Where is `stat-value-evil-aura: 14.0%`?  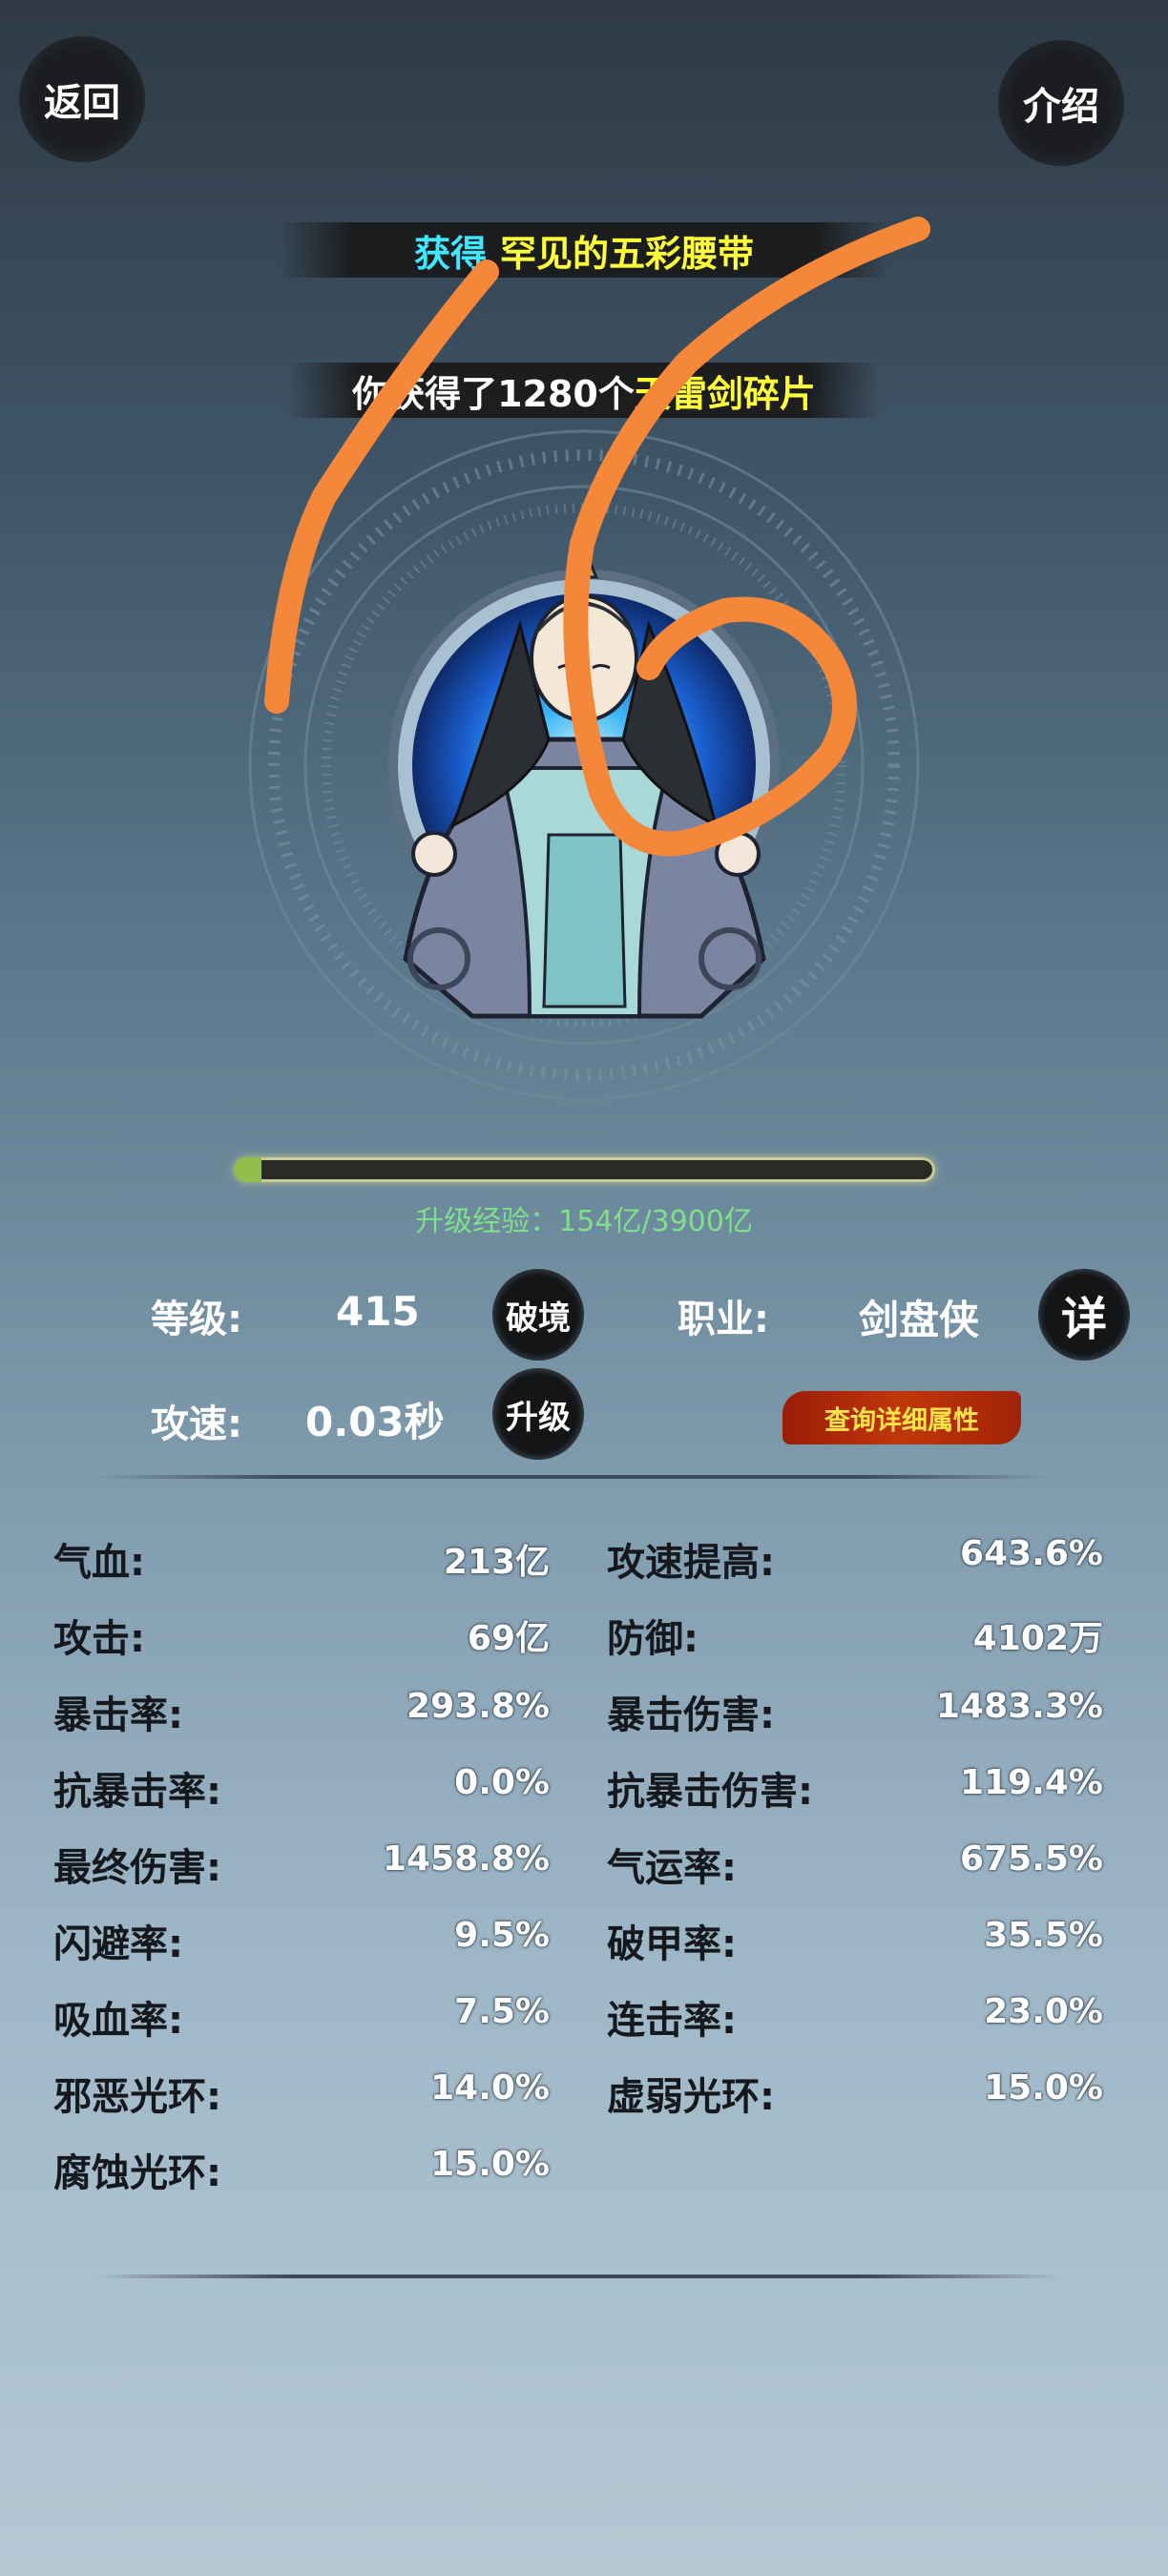
stat-value-evil-aura: 14.0% is located at coordinates (490, 2088).